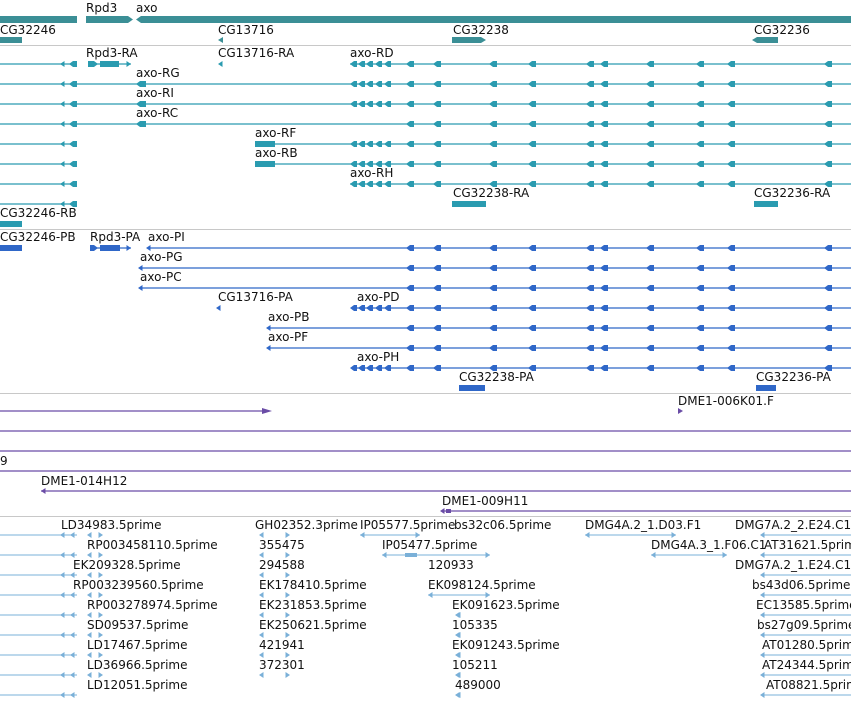  What do you see at coordinates (157, 113) in the screenshot?
I see `transcript-label: axo-RC` at bounding box center [157, 113].